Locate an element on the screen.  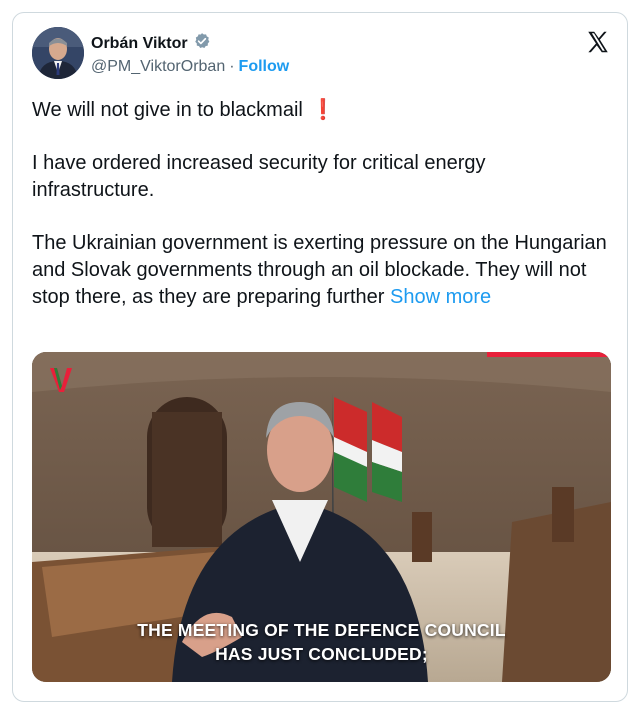
author-handle: @PM_ViktorOrban is located at coordinates (158, 67).